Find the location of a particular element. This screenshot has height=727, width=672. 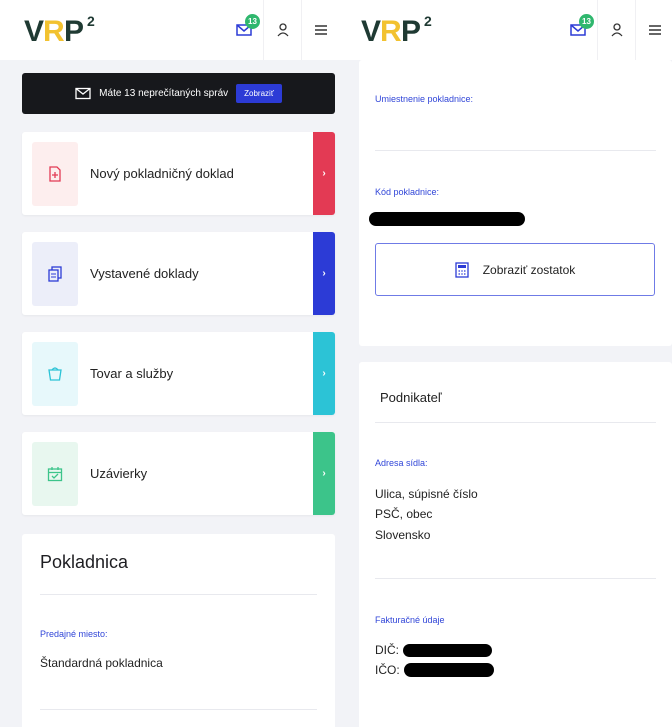

address-label: Adresa sídla: is located at coordinates (401, 463).